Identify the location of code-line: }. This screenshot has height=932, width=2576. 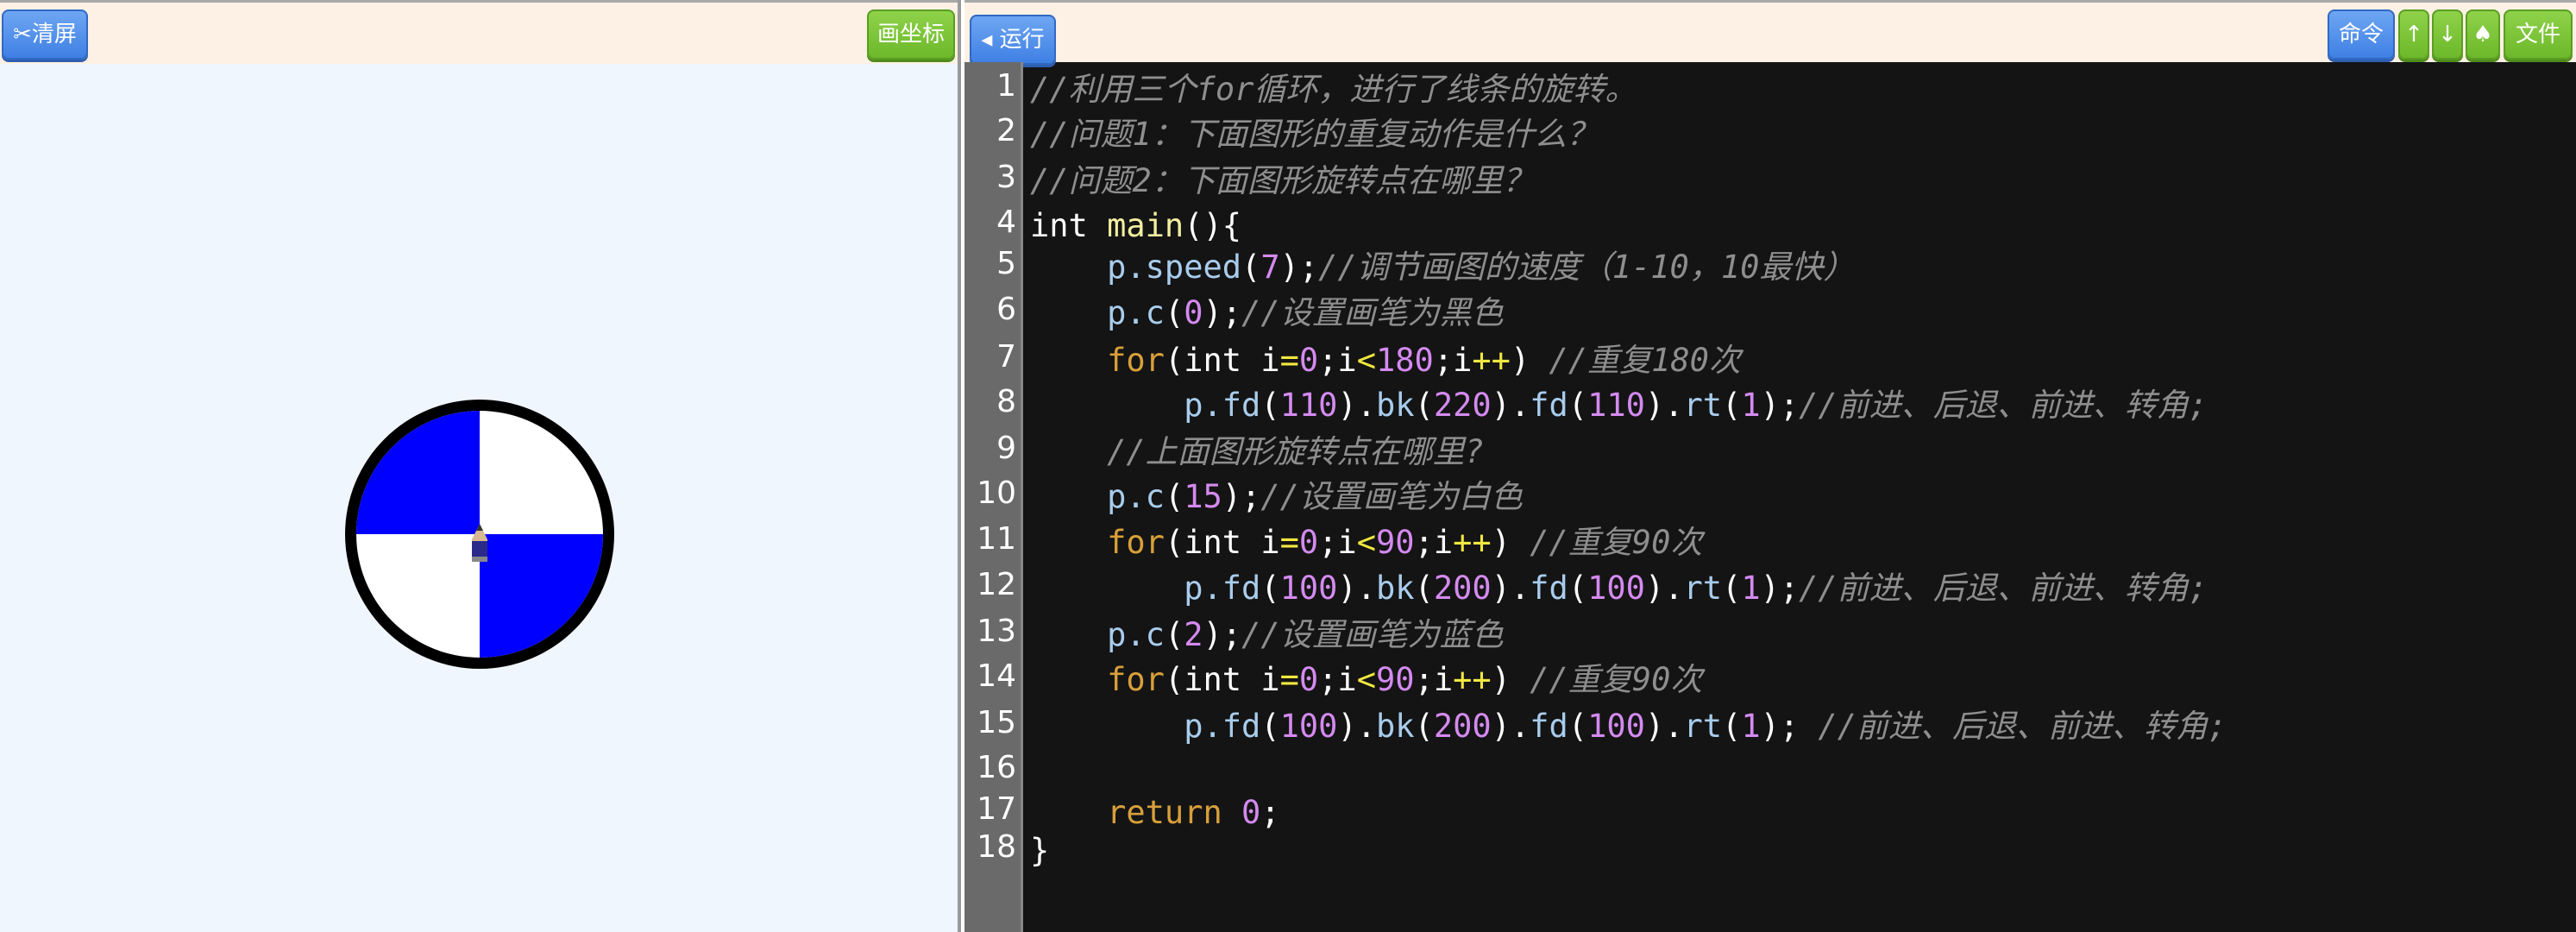
(1039, 851).